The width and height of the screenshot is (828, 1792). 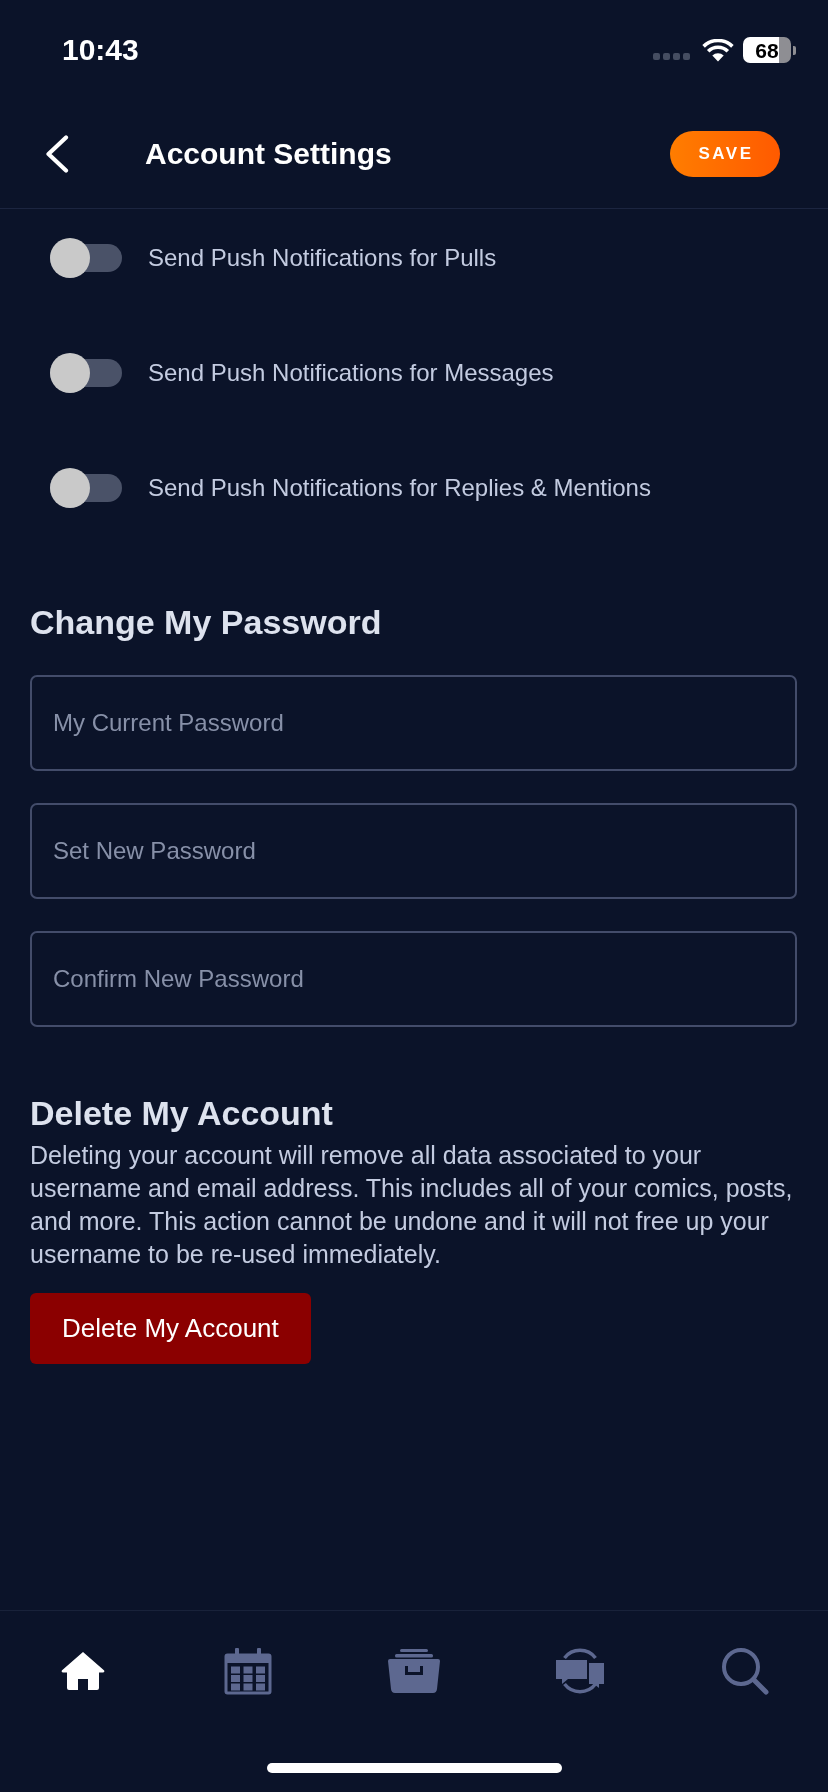 I want to click on page-title: Account Settings, so click(x=269, y=154).